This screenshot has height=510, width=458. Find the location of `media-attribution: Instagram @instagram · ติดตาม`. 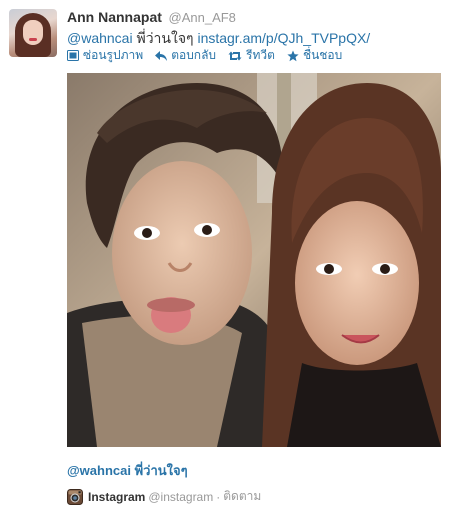

media-attribution: Instagram @instagram · ติดตาม is located at coordinates (164, 496).